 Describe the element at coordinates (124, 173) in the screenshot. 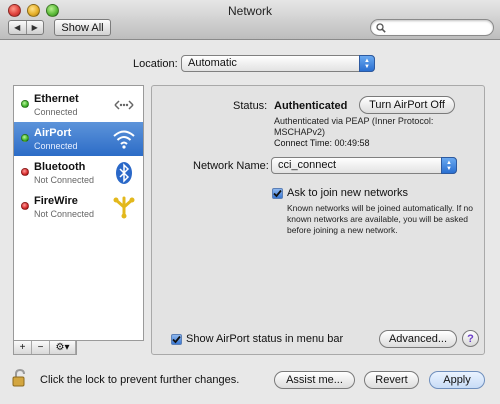

I see `bluetooth-icon` at that location.